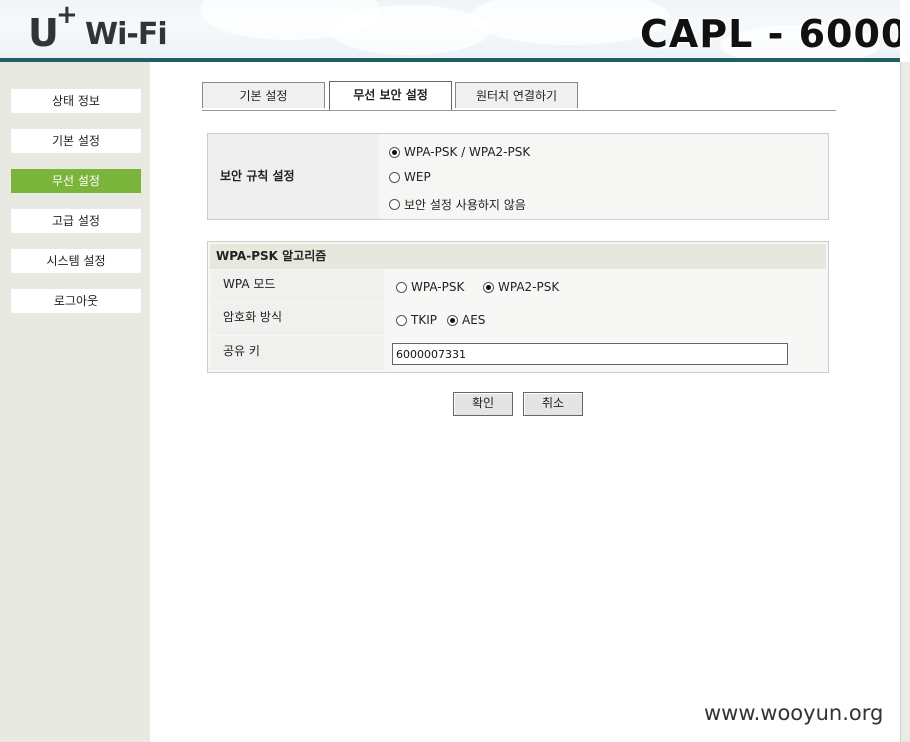 The image size is (910, 742). I want to click on wpa-mode-row: WPA 모드 WPA-PSK WPA2-PSK, so click(518, 286).